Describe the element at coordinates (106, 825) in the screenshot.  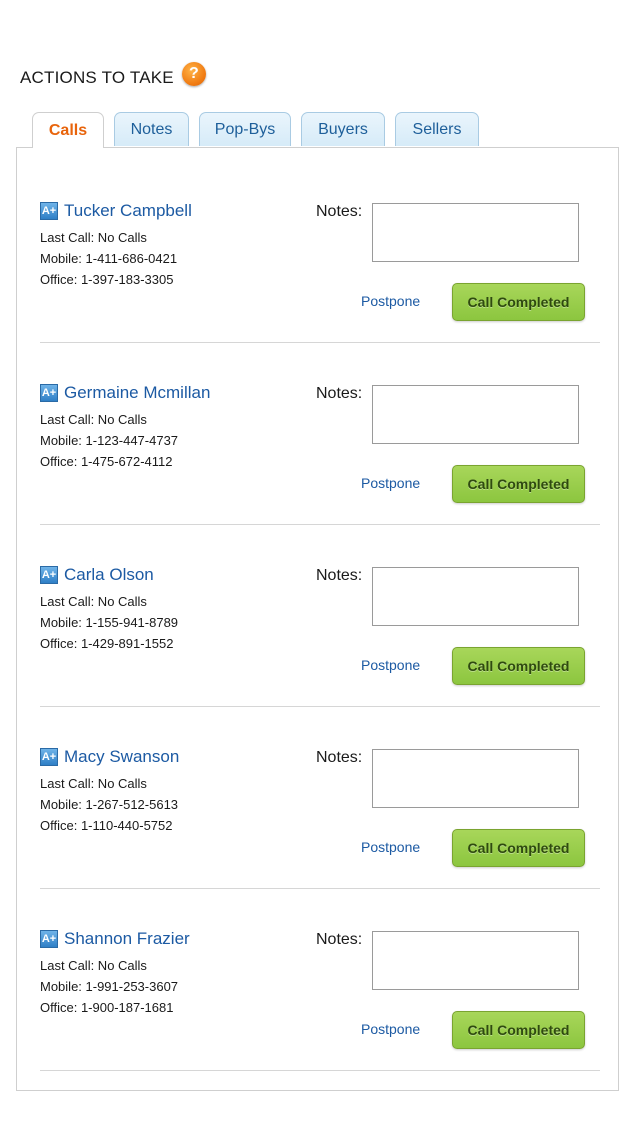
I see `office-phone: Office: 1-110-440-5752` at that location.